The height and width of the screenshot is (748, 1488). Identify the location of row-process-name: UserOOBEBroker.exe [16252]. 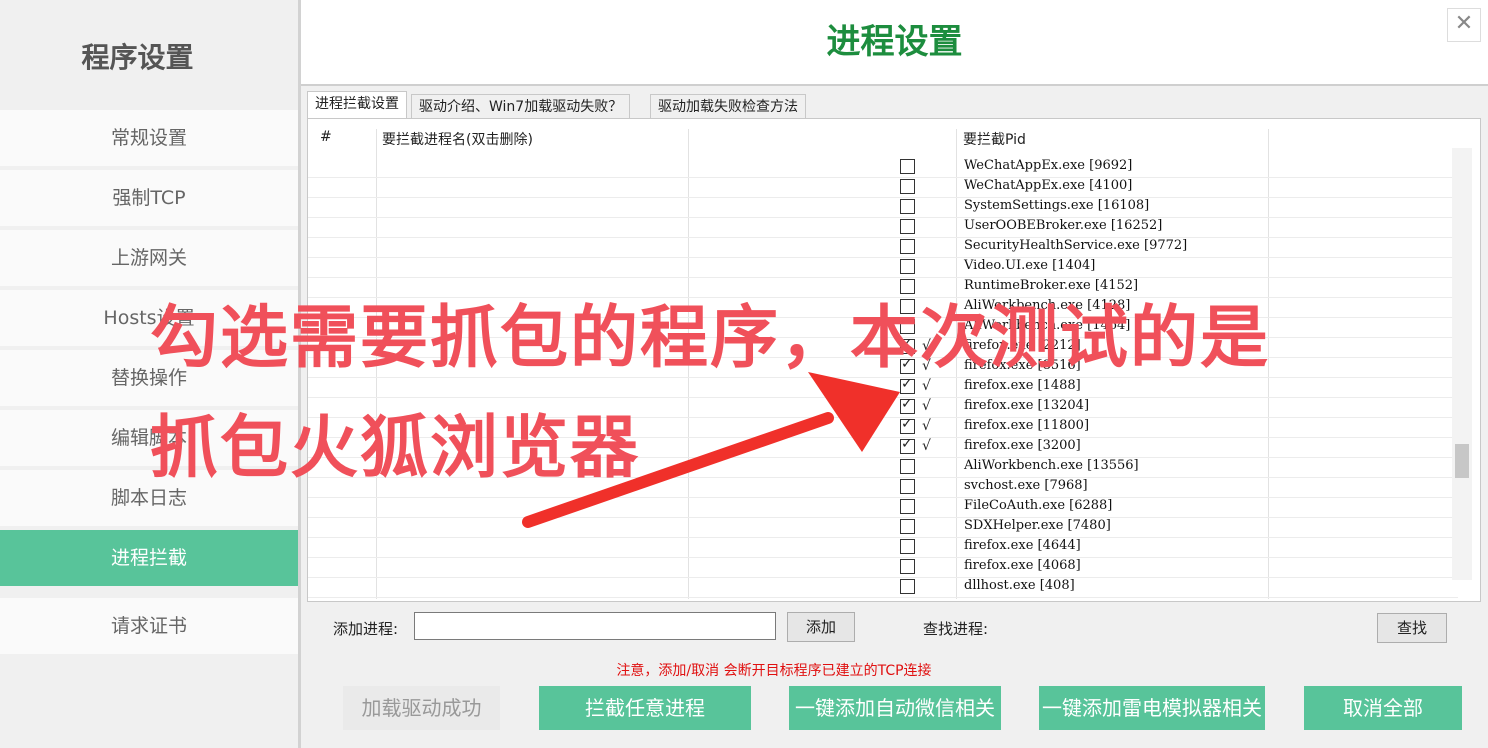
(1063, 225).